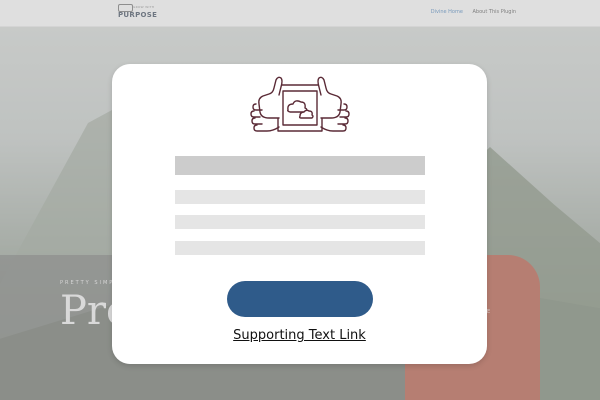 The width and height of the screenshot is (600, 400). Describe the element at coordinates (299, 335) in the screenshot. I see `supporting-text-link: Supporting Text Link` at that location.